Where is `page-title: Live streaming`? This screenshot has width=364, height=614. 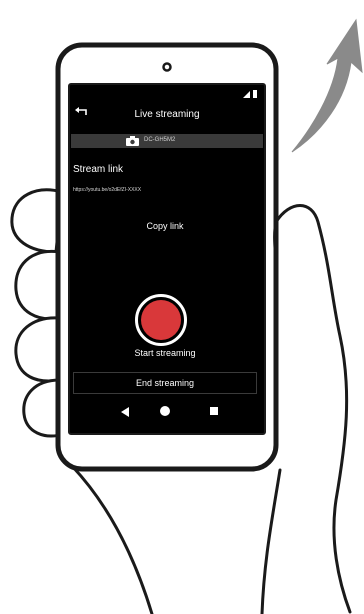
page-title: Live streaming is located at coordinates (167, 114).